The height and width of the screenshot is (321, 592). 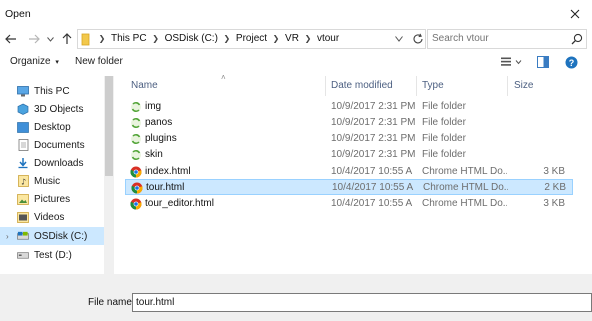 I want to click on nav-item-label: Desktop, so click(x=52, y=127).